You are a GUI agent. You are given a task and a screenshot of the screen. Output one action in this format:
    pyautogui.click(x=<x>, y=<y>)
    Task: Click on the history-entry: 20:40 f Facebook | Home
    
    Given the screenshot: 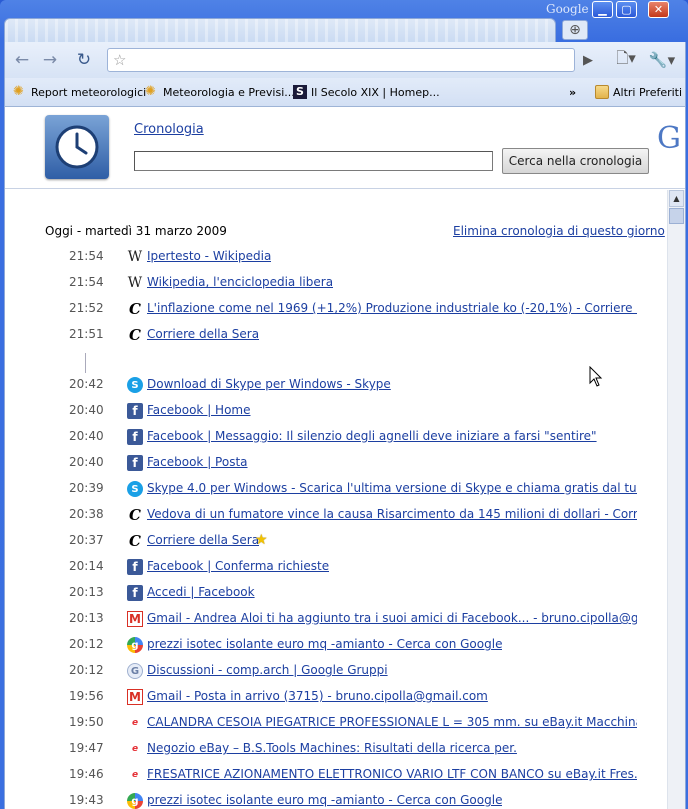 What is the action you would take?
    pyautogui.click(x=335, y=413)
    